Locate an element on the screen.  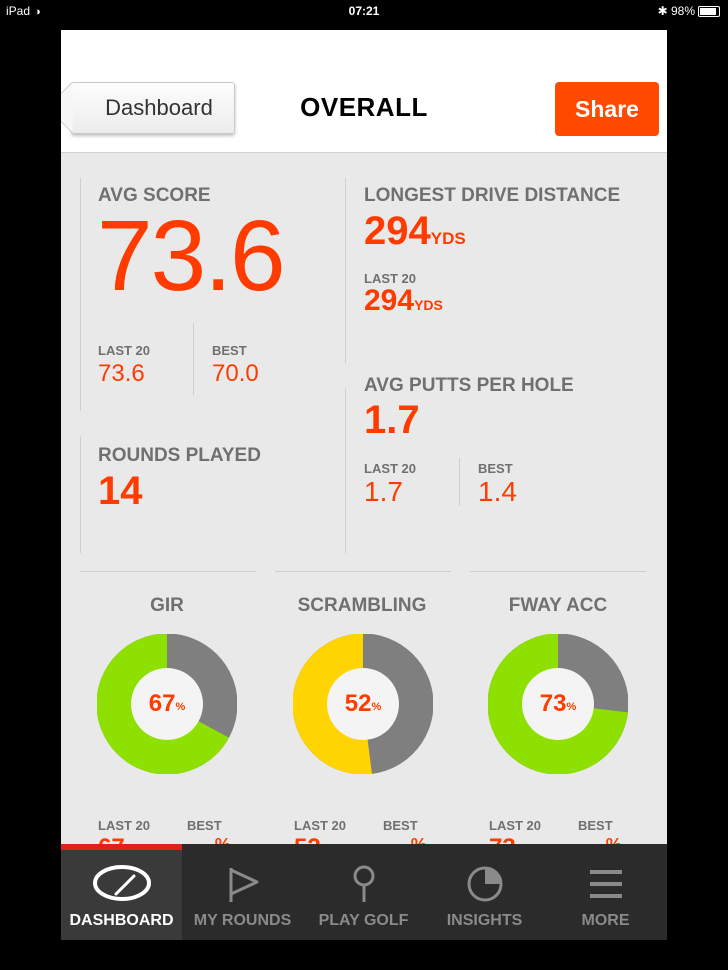
clock: 07:21 is located at coordinates (364, 11).